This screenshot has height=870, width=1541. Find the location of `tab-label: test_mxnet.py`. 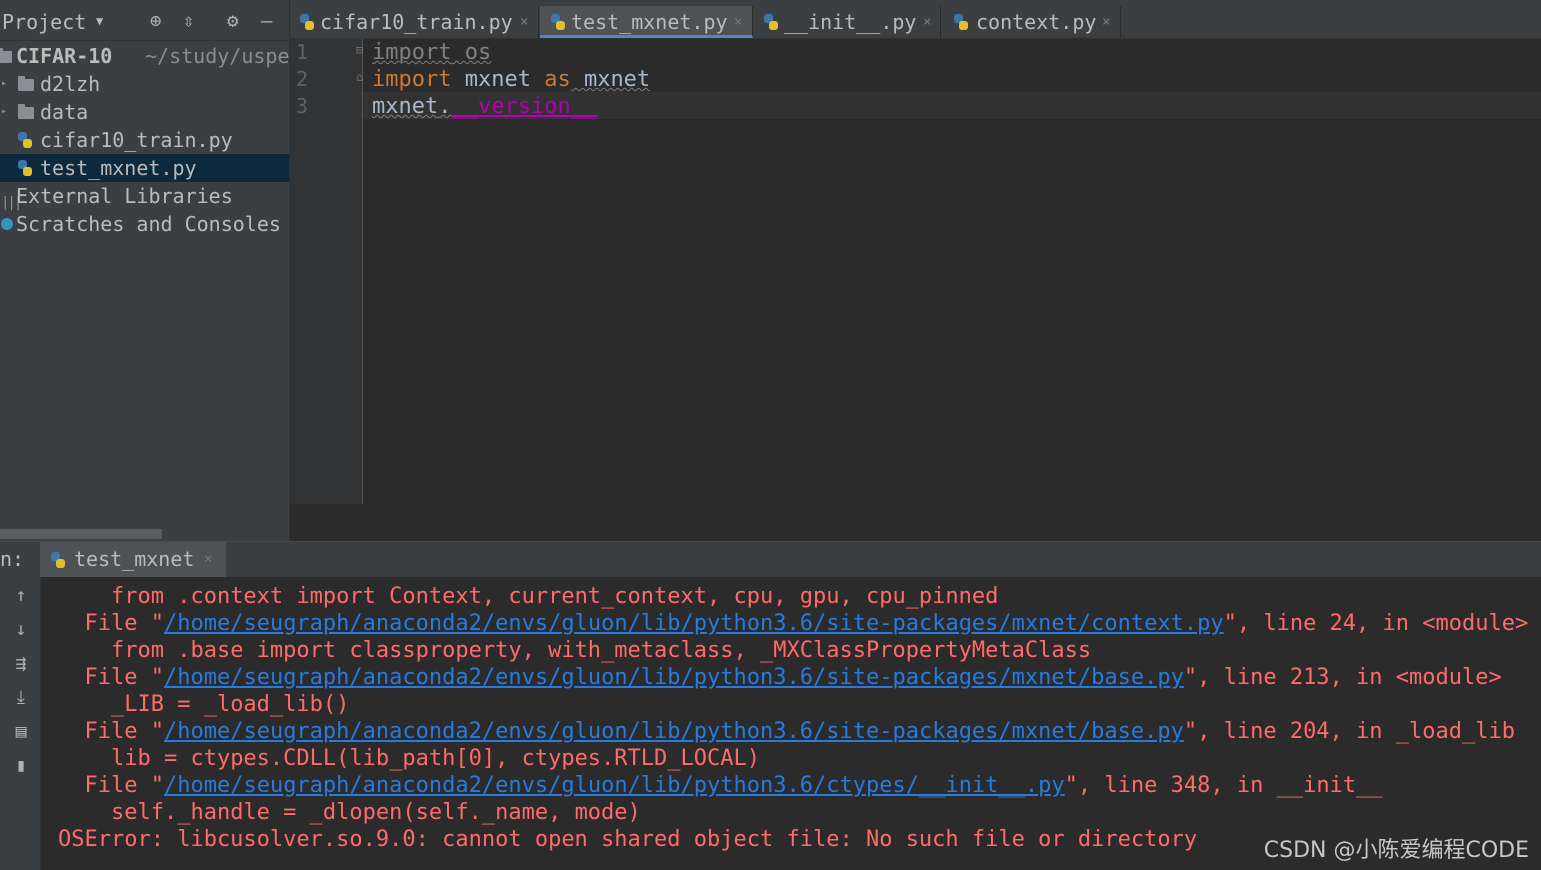

tab-label: test_mxnet.py is located at coordinates (649, 22).